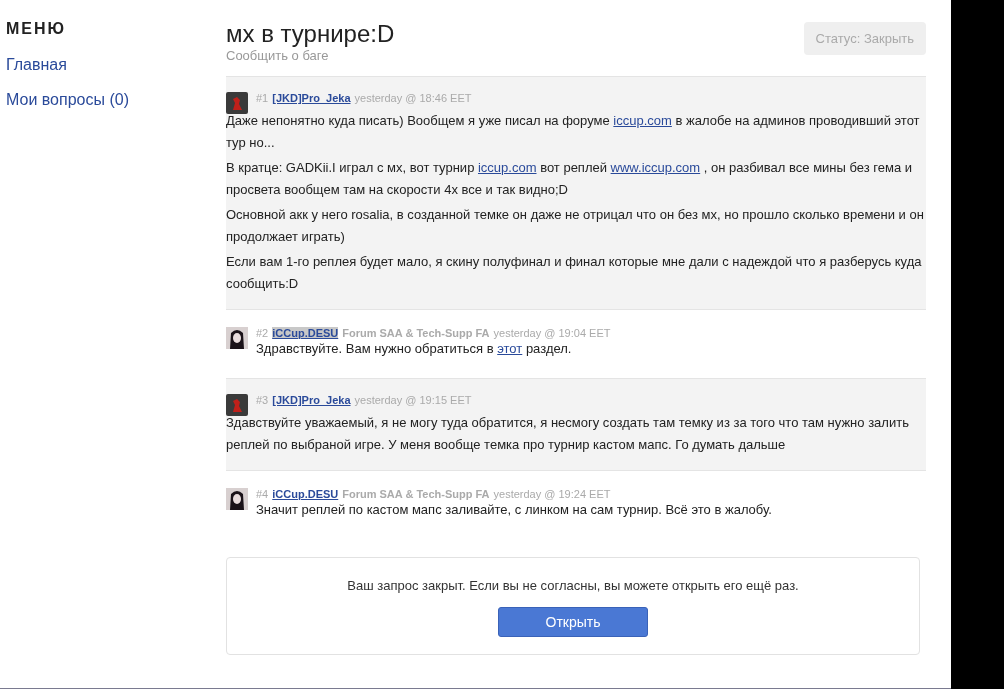  What do you see at coordinates (413, 400) in the screenshot?
I see `post-time: yesterday @ 19:15 EET` at bounding box center [413, 400].